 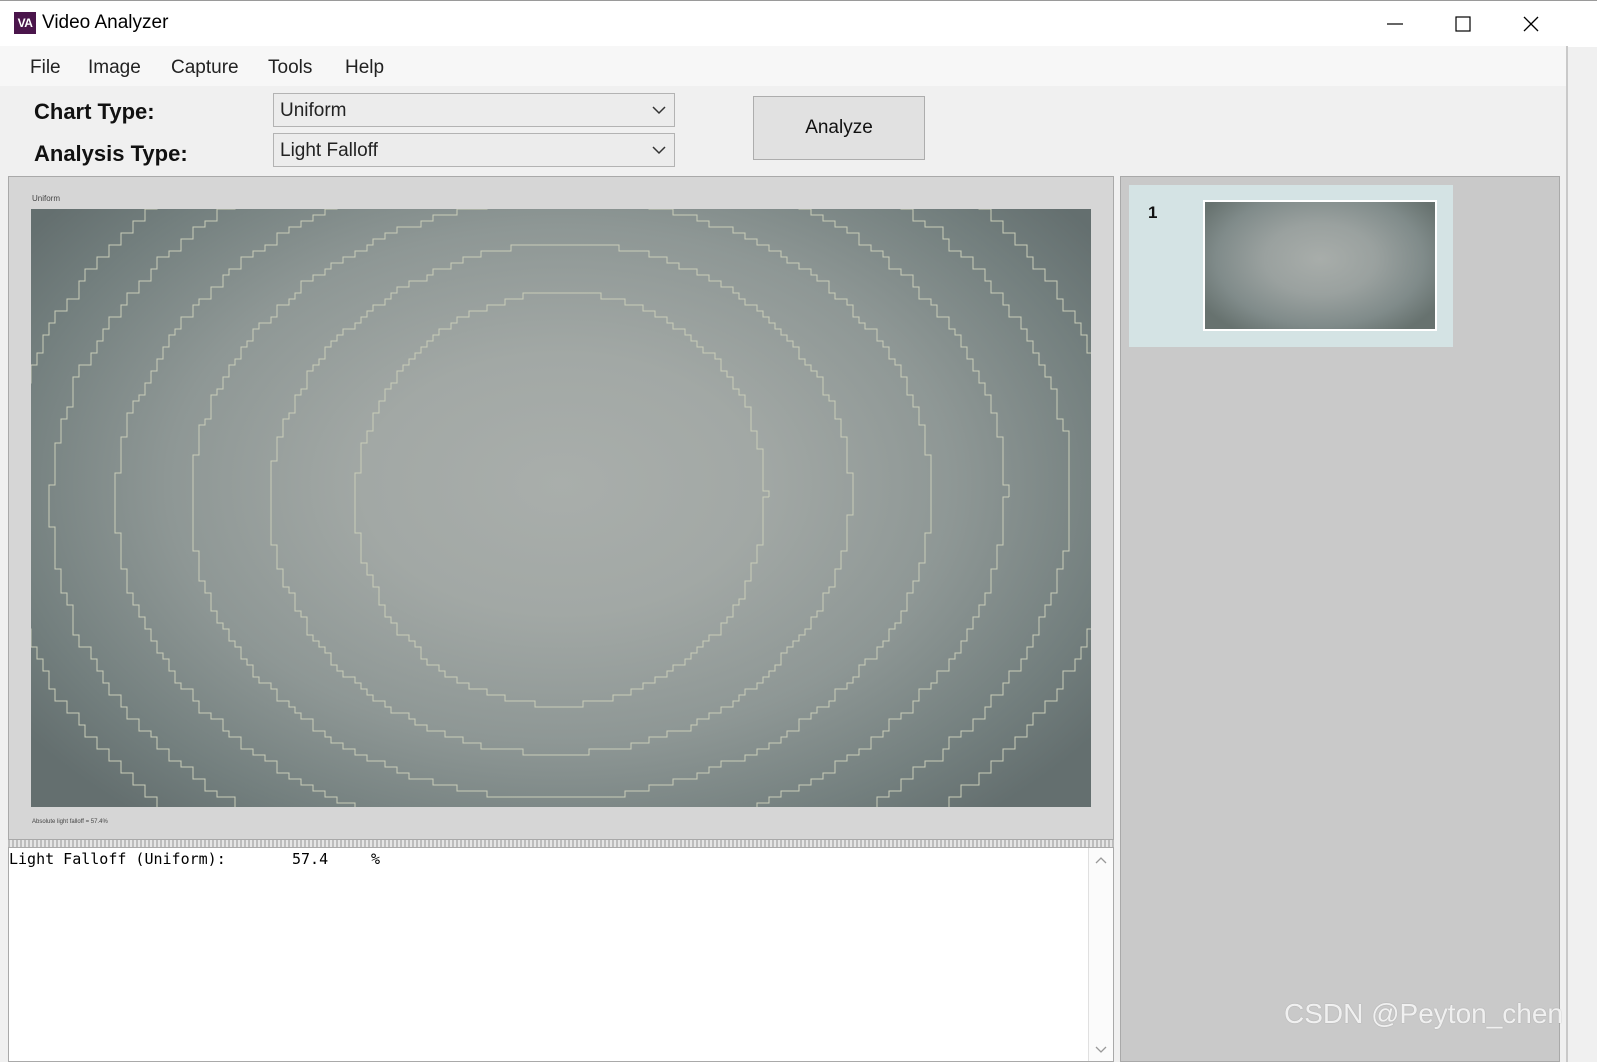 I want to click on menu-file: File, so click(x=45, y=68).